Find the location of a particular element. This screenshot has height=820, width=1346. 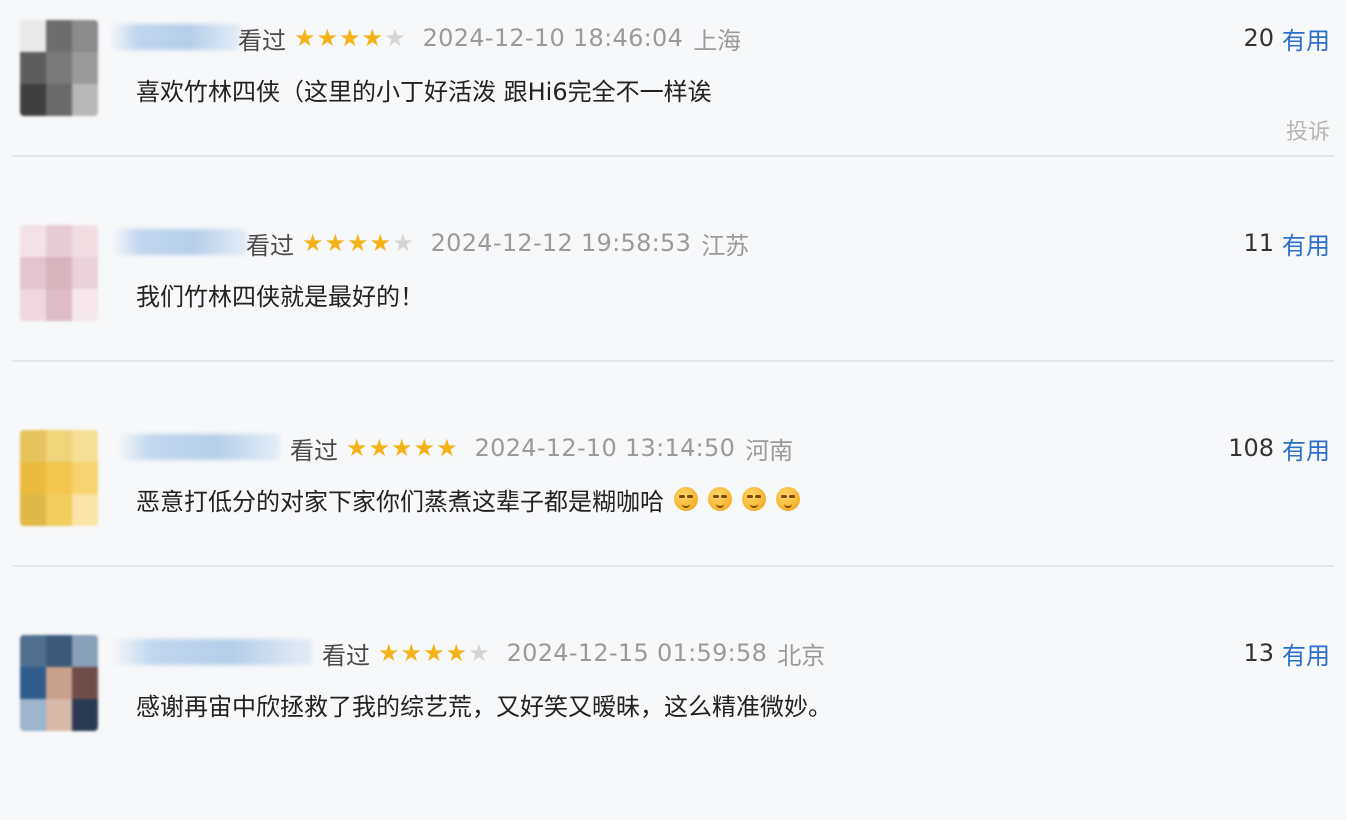

comment-location: 北京 is located at coordinates (801, 655).